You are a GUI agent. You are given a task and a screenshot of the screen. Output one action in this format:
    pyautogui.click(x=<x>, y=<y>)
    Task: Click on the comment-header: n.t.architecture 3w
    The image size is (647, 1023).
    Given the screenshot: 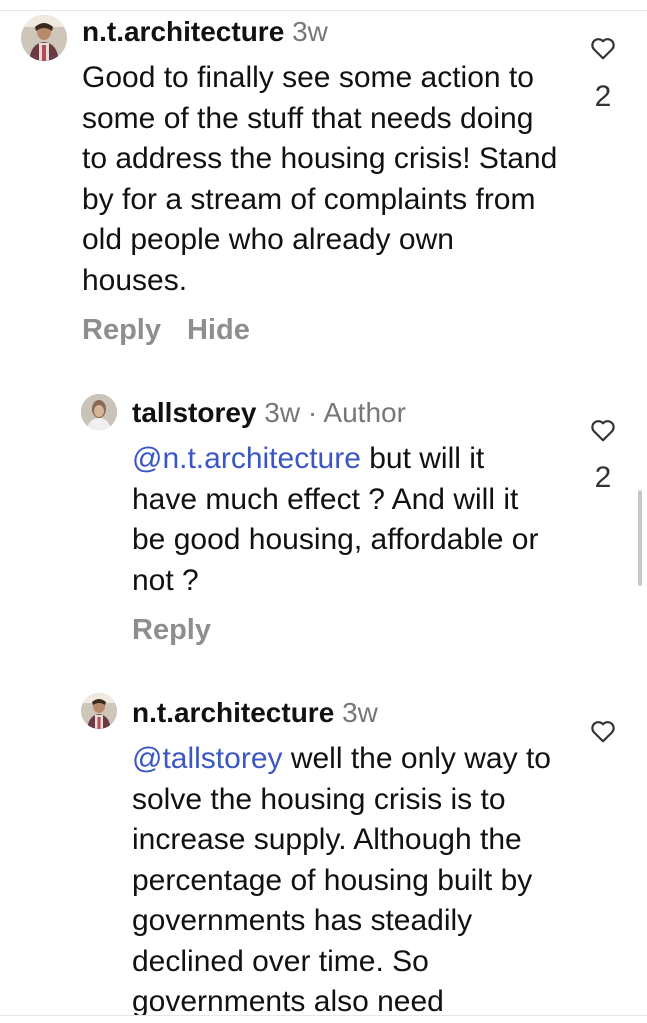 What is the action you would take?
    pyautogui.click(x=255, y=713)
    